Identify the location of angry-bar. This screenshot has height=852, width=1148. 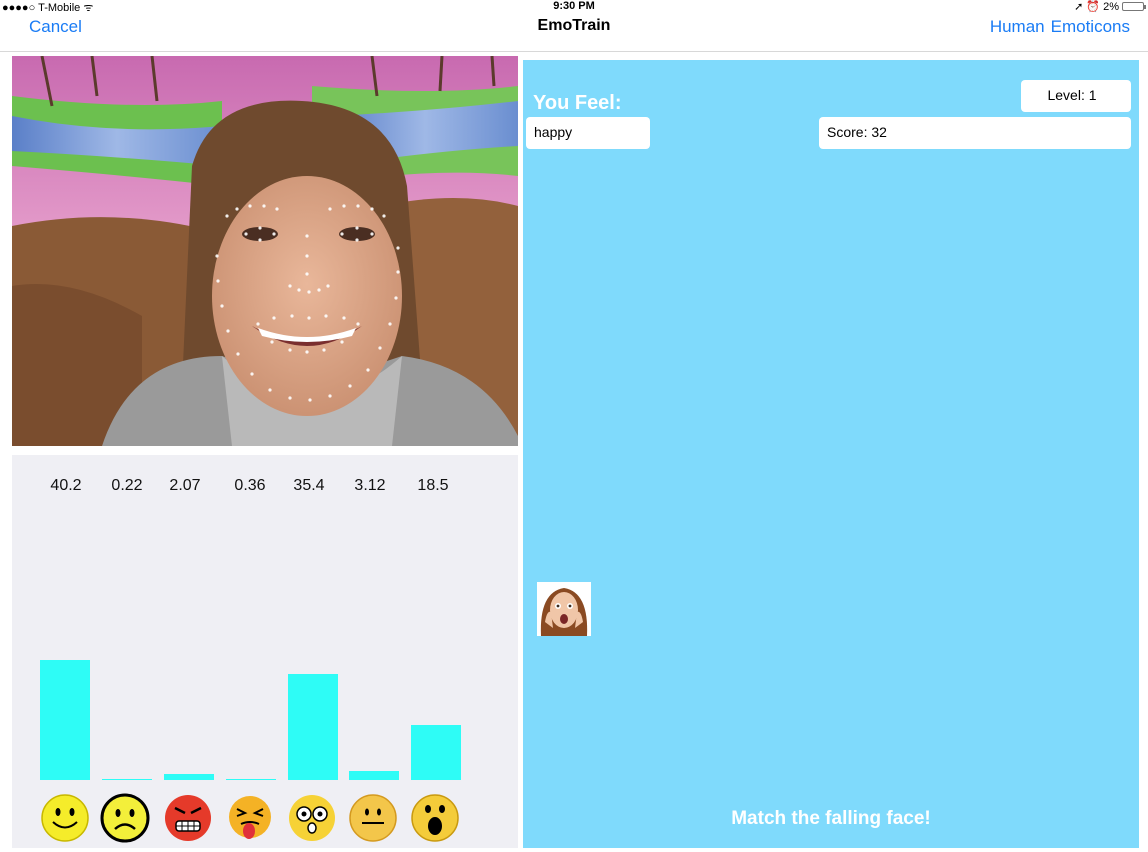
(189, 776).